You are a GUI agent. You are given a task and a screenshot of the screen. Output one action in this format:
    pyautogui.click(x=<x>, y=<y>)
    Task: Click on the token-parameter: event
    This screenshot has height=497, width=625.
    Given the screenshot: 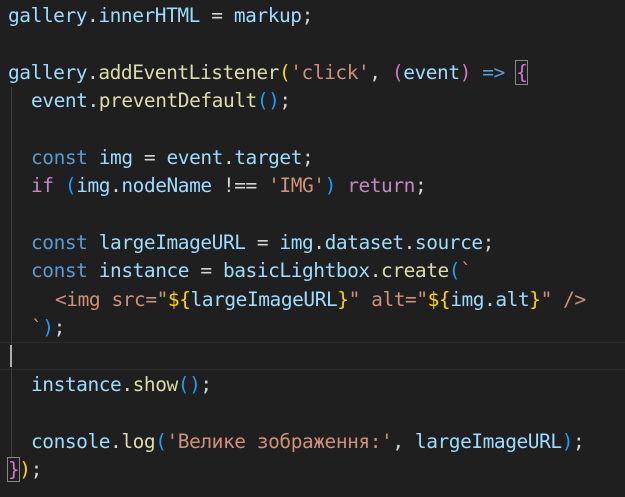 What is the action you would take?
    pyautogui.click(x=431, y=72)
    